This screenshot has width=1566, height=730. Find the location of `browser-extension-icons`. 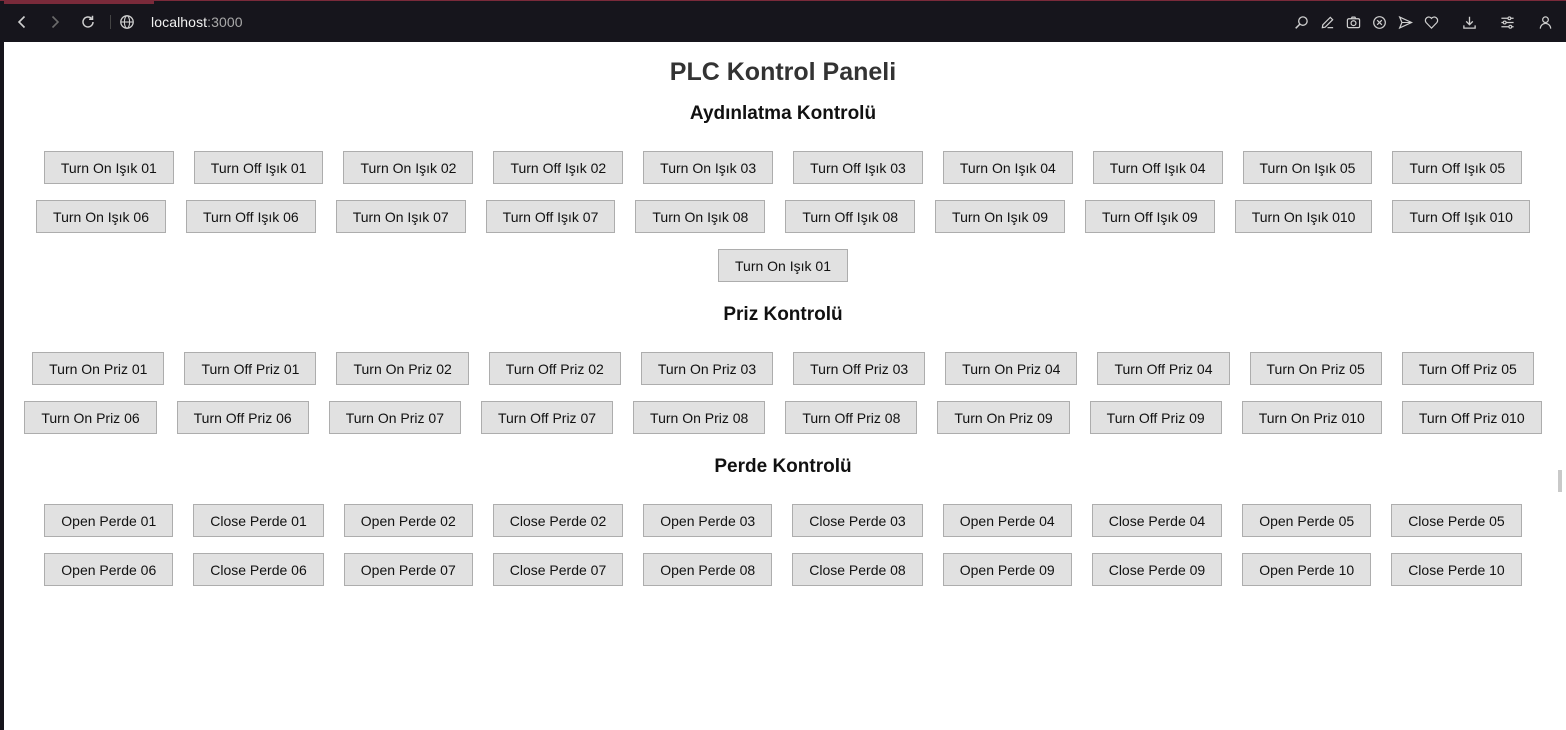

browser-extension-icons is located at coordinates (1423, 22).